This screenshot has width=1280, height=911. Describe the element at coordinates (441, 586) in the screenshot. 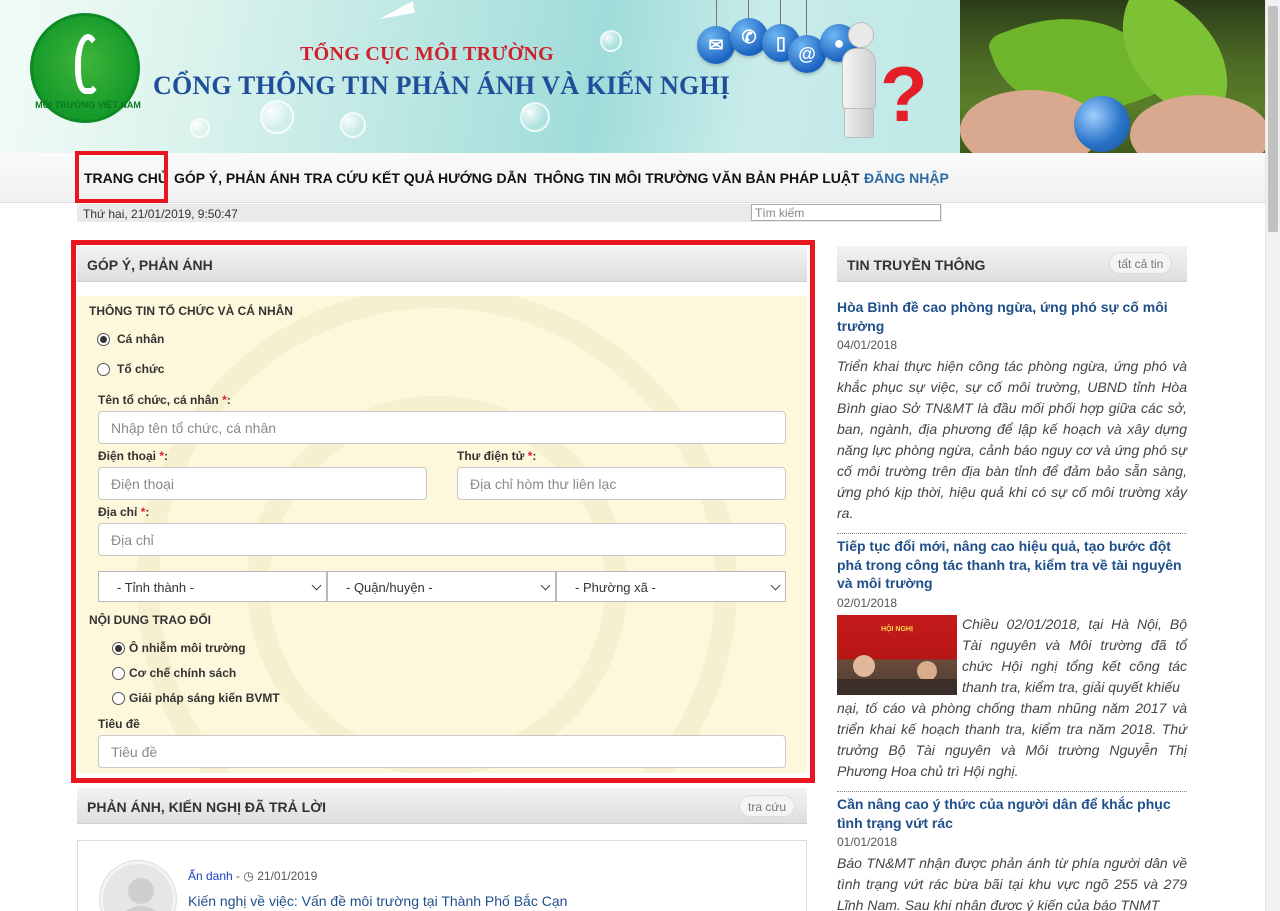

I see `district-select: - Quận/huyện -` at that location.